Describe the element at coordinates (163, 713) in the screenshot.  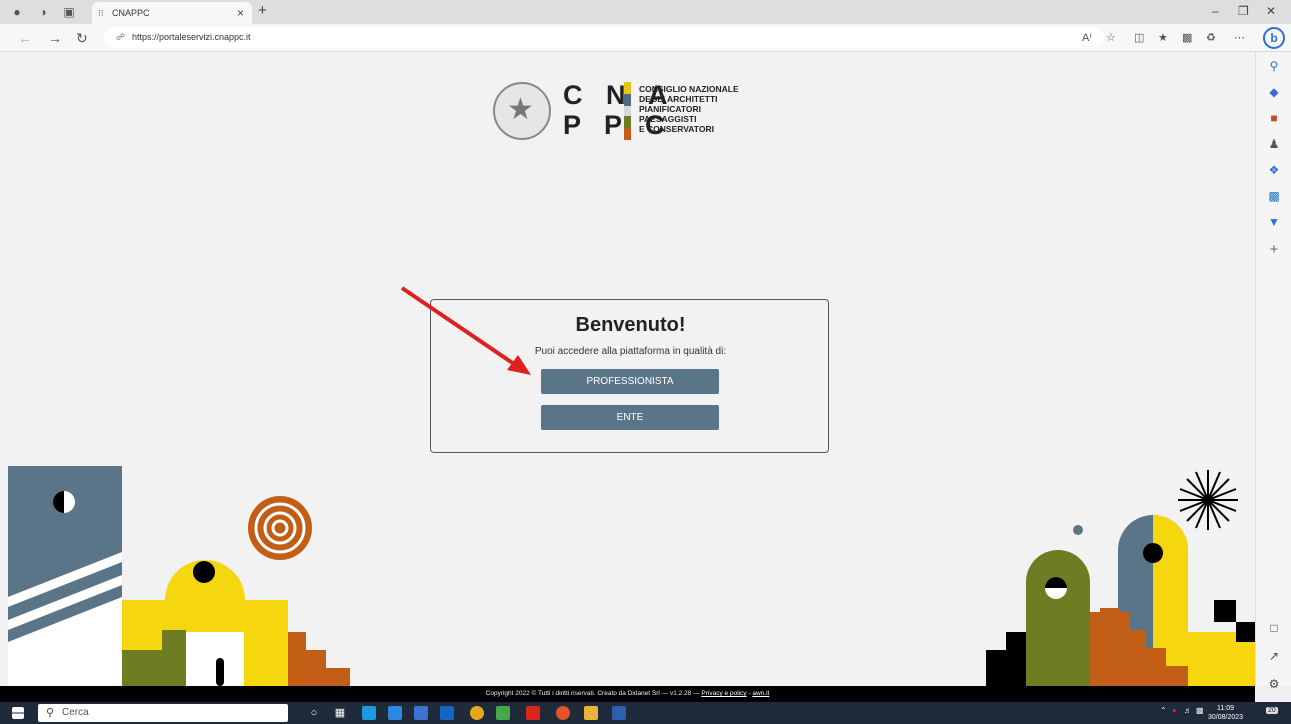
I see `taskbar-search-input: ⚲ Cerca` at that location.